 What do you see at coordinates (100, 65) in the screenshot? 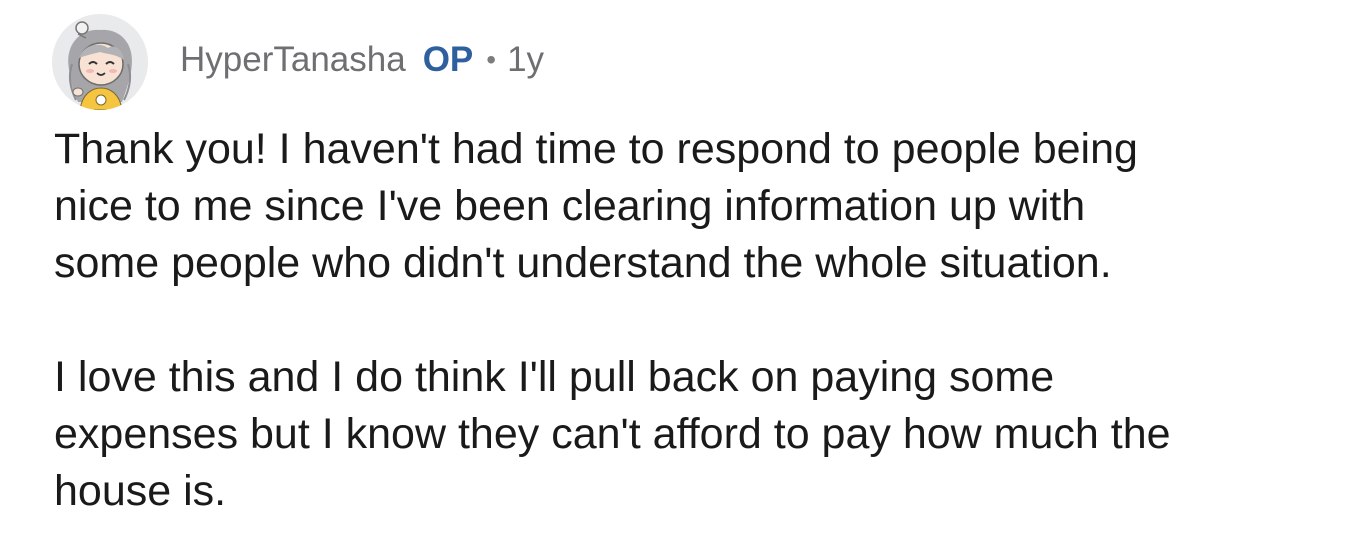
I see `avatar-icon` at bounding box center [100, 65].